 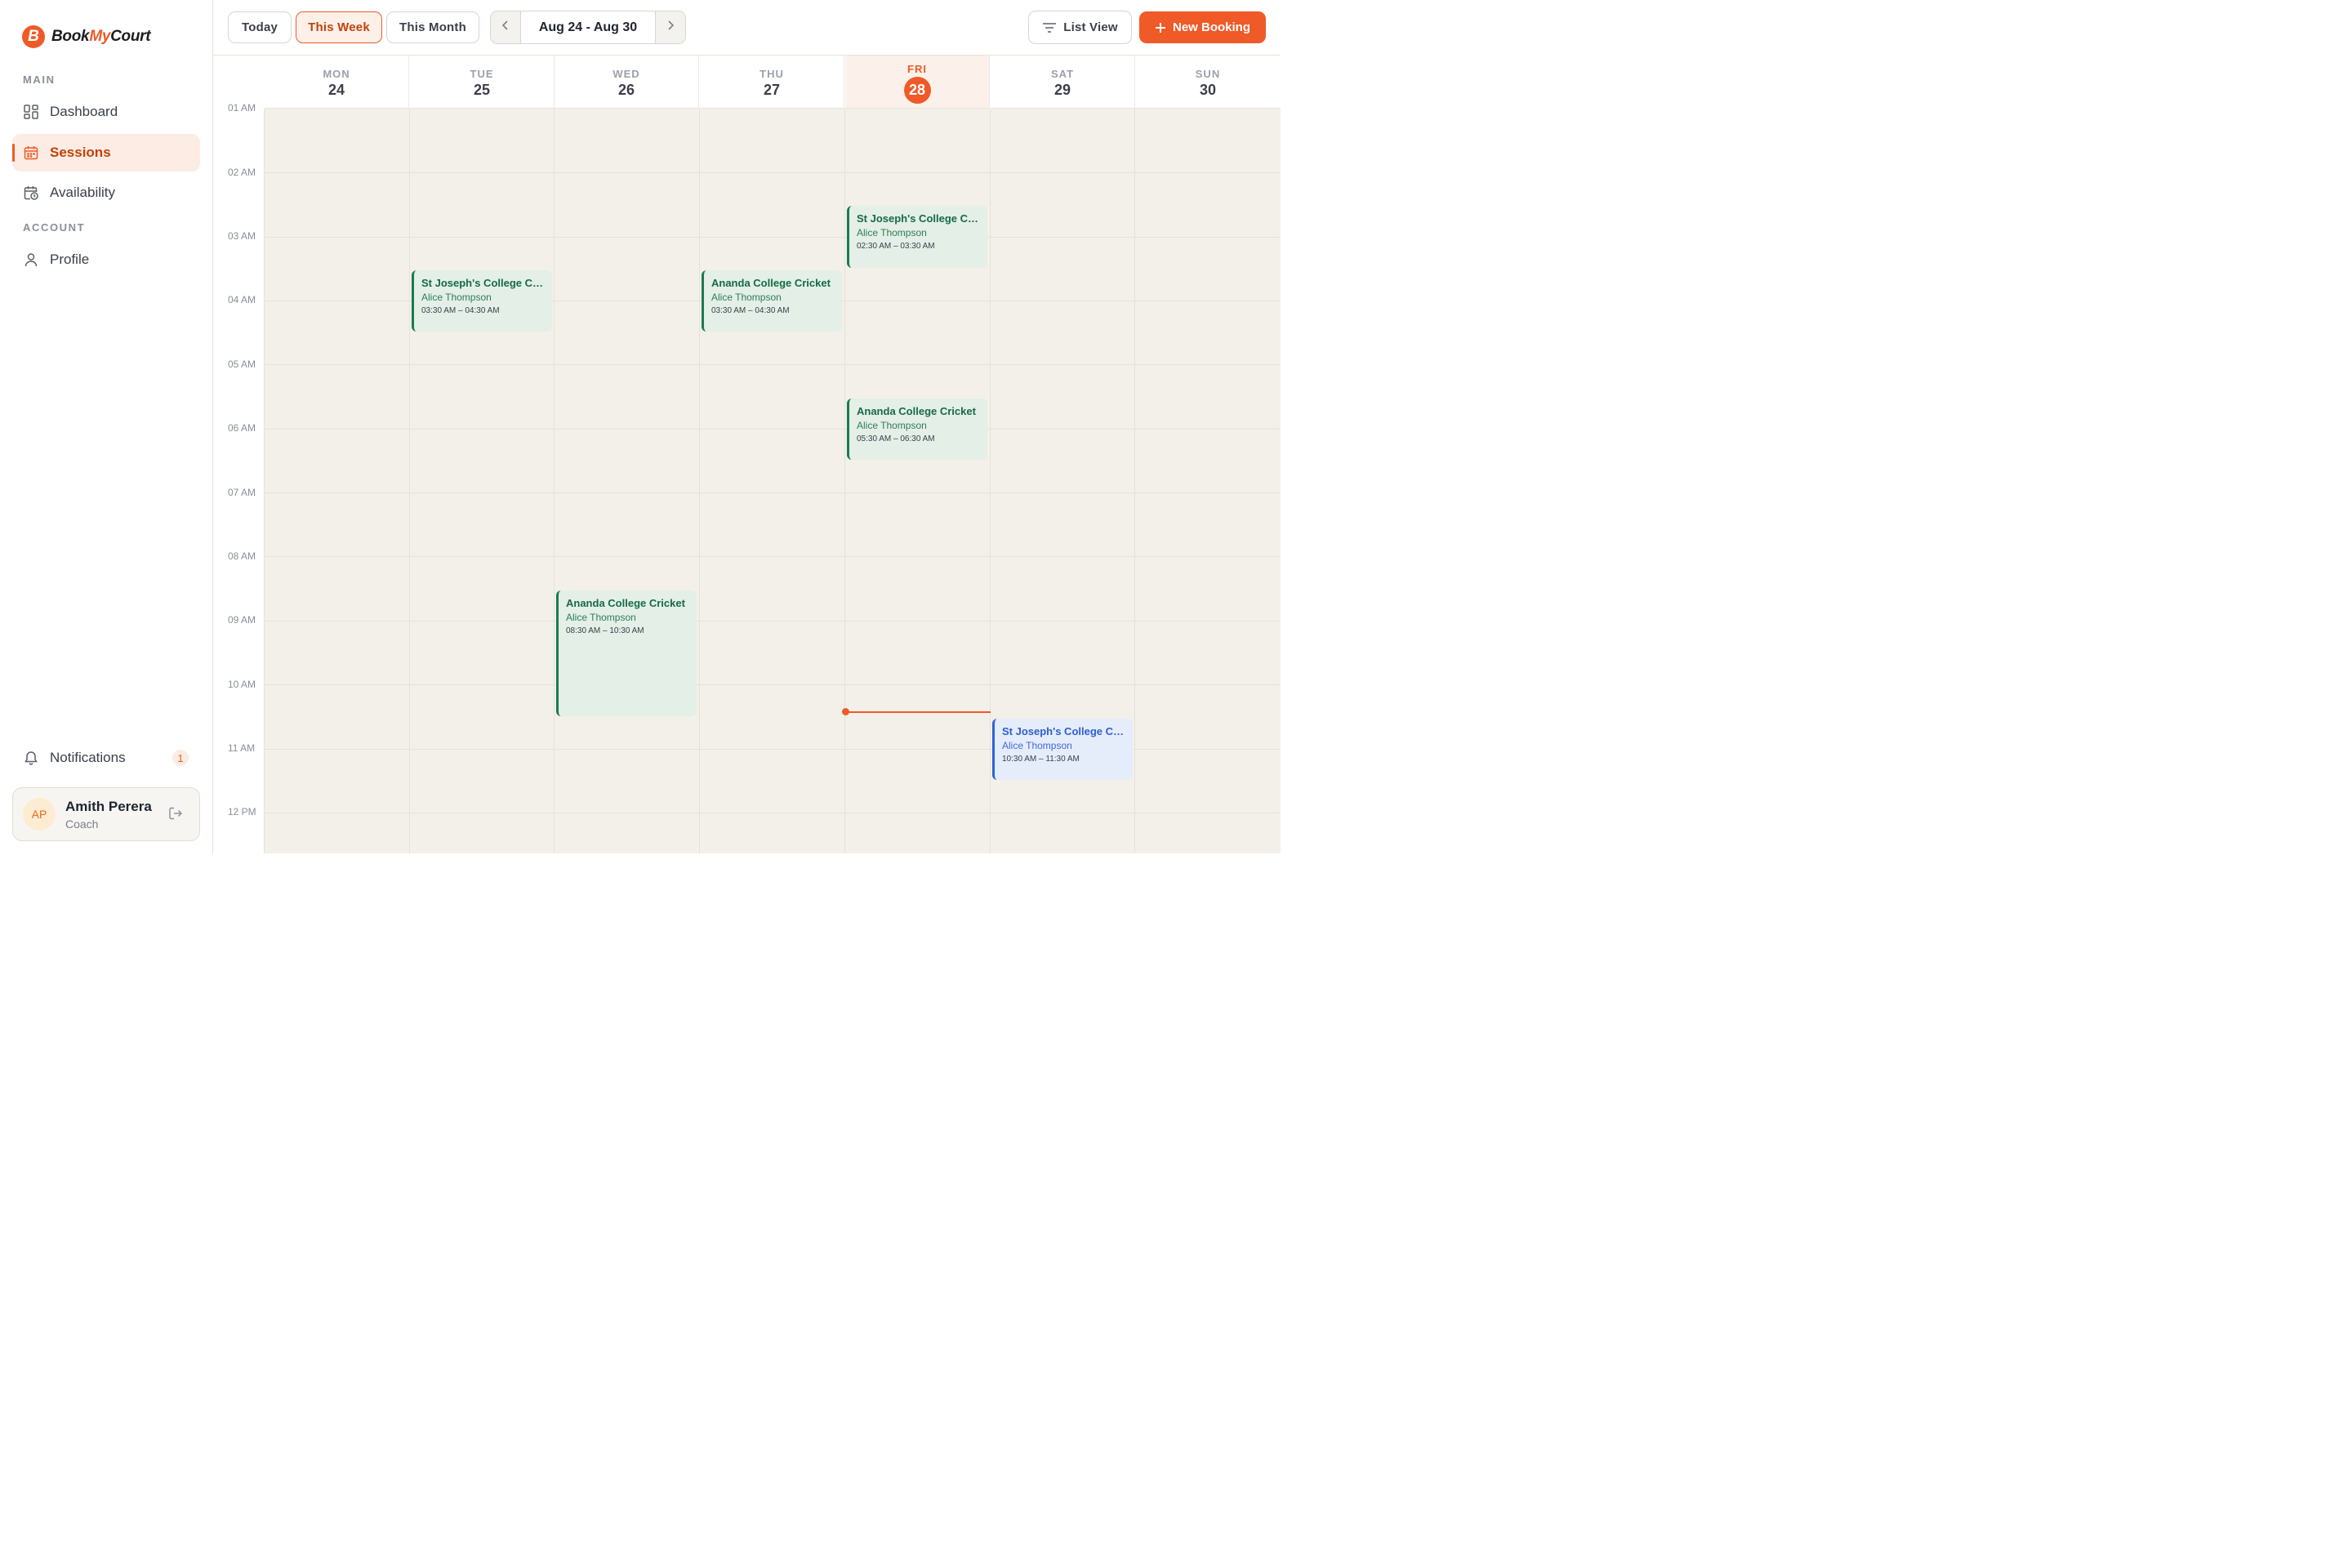 I want to click on previous-week-button, so click(x=506, y=27).